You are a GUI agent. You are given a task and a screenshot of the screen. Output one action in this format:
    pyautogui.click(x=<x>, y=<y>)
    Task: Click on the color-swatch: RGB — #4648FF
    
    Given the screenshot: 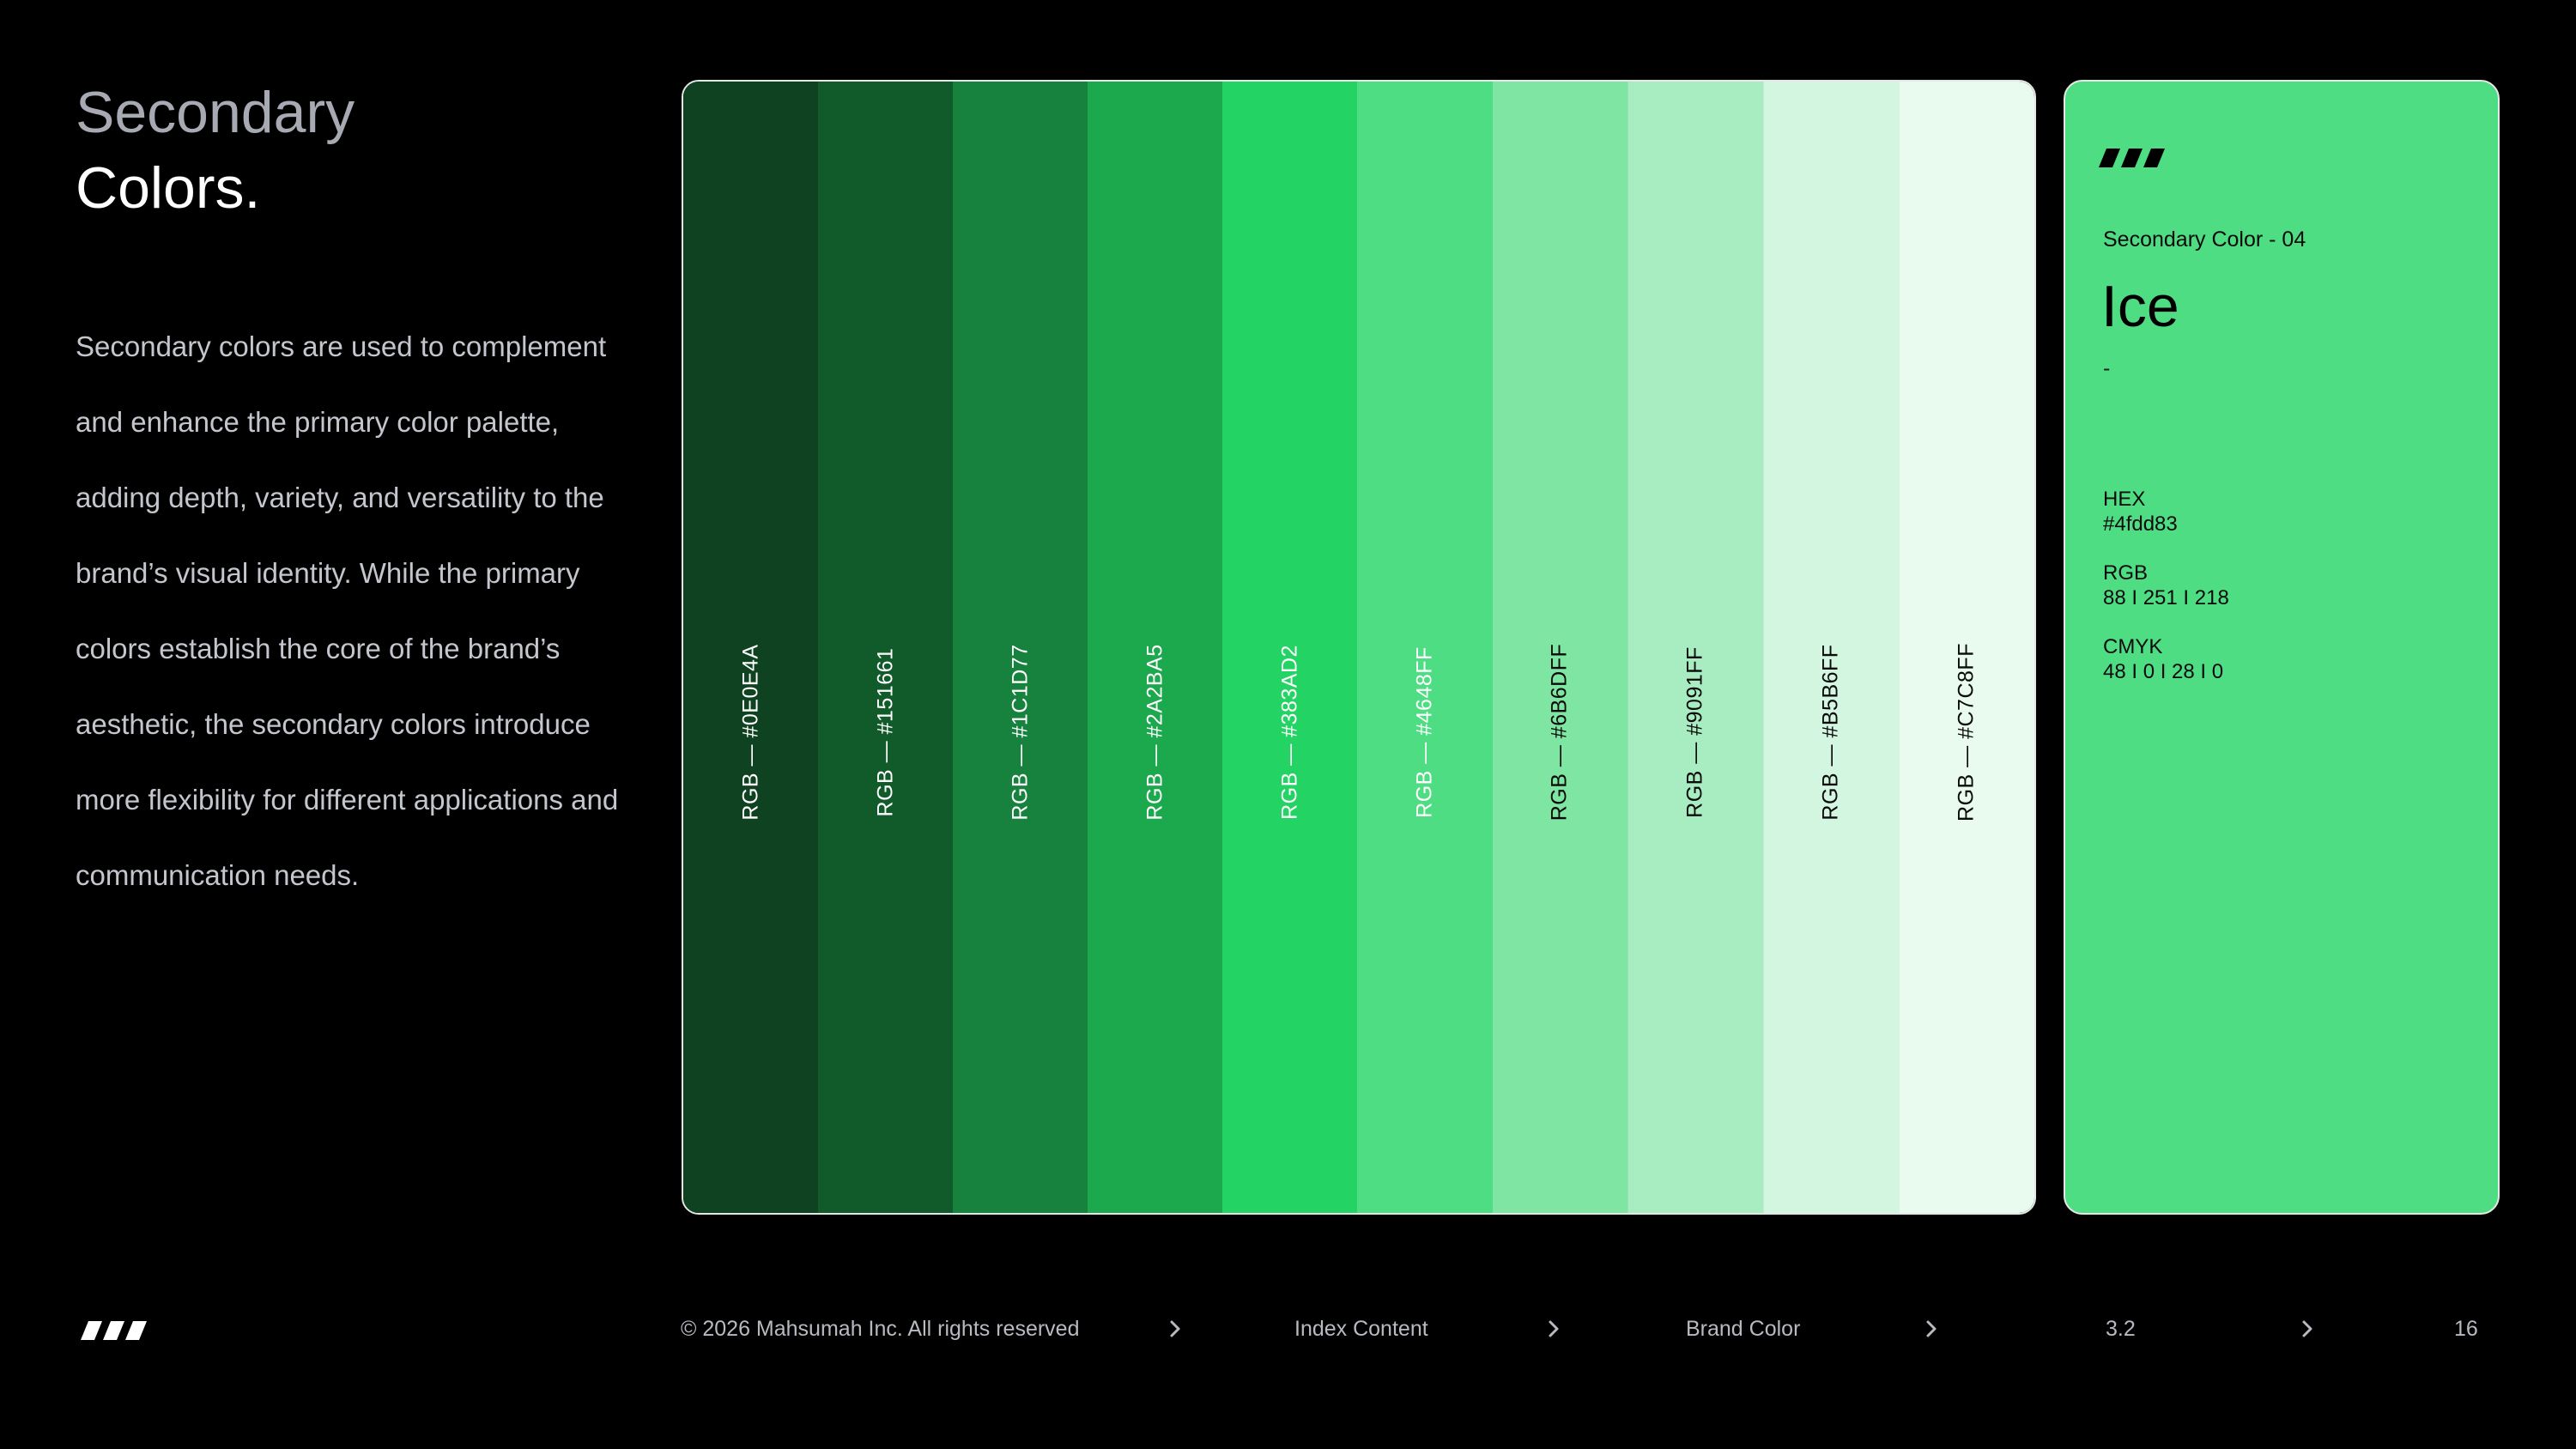 What is the action you would take?
    pyautogui.click(x=1425, y=647)
    